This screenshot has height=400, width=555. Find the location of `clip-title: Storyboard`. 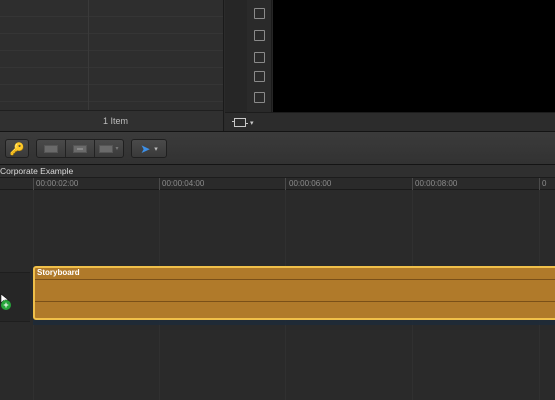

clip-title: Storyboard is located at coordinates (58, 272).